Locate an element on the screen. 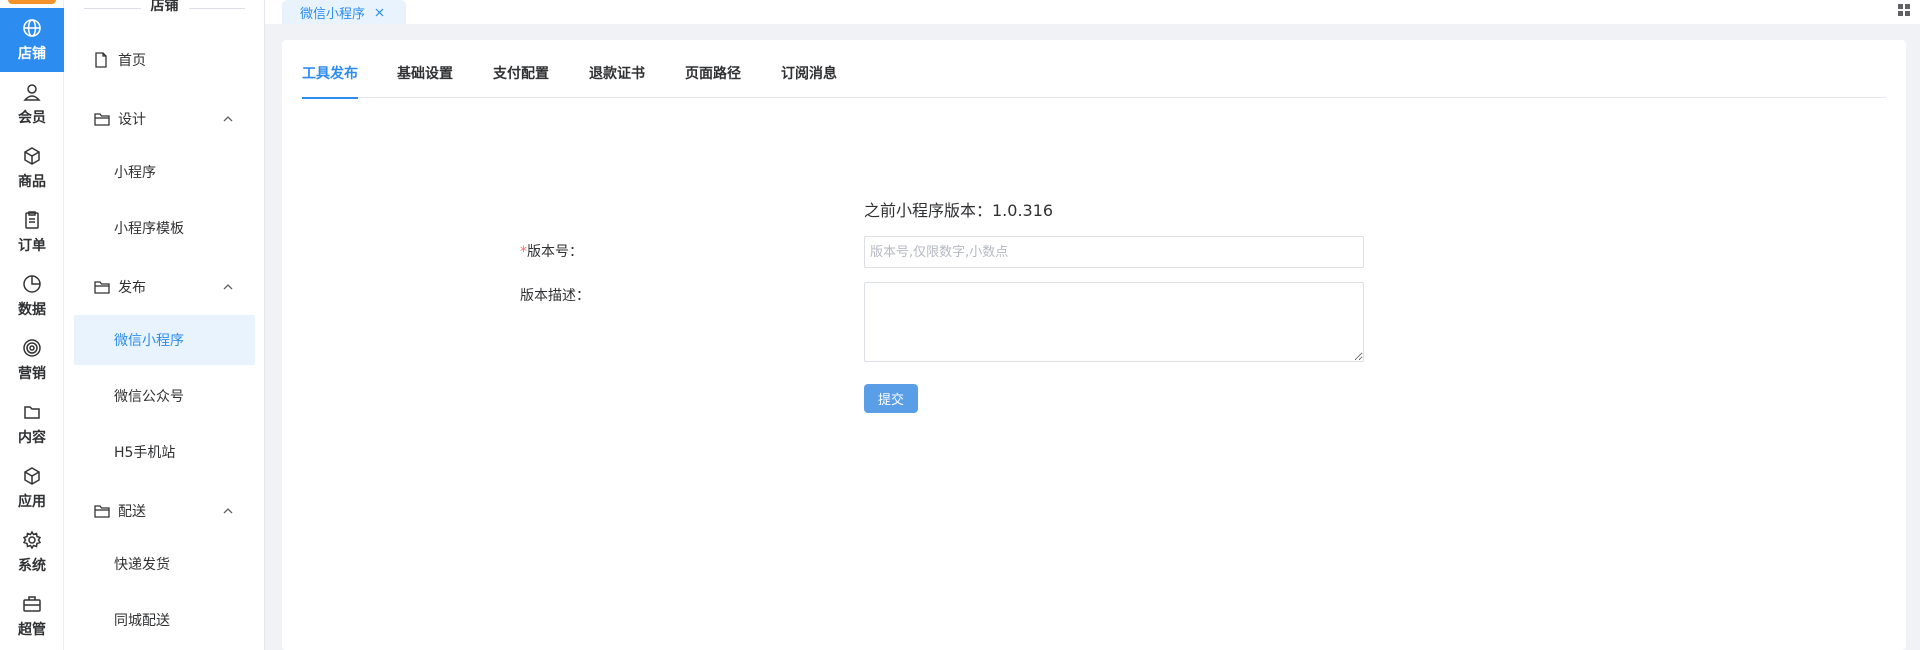 This screenshot has width=1920, height=650. submenu-title: 店铺 is located at coordinates (164, 8).